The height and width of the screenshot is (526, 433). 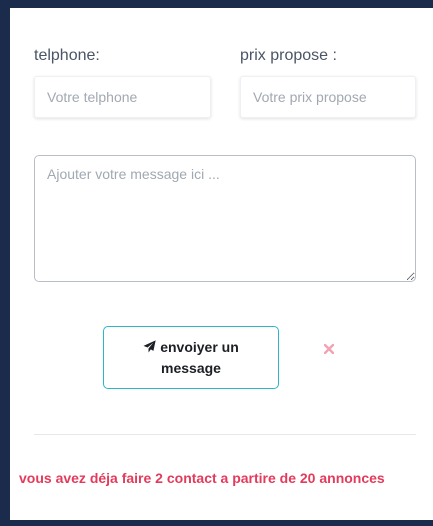 I want to click on send-message-button: envoiyer un message, so click(x=191, y=357).